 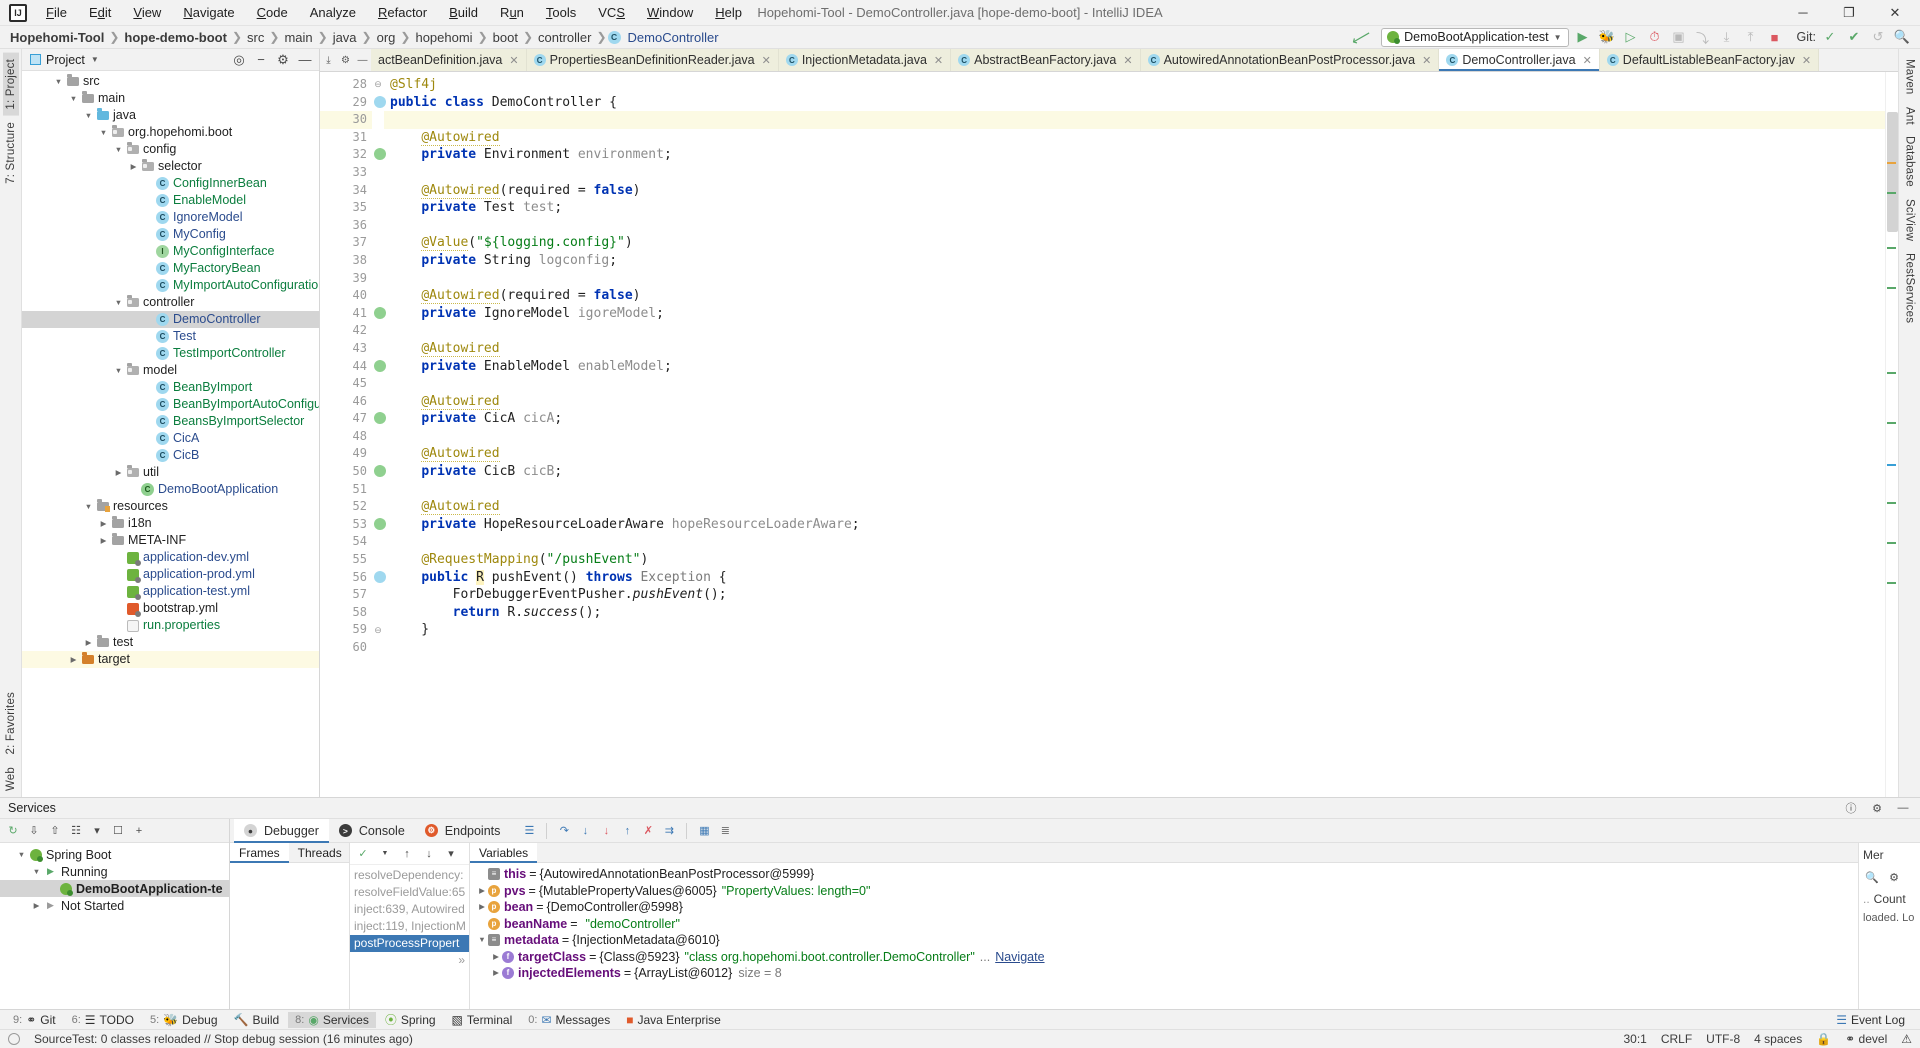 I want to click on run-configuration-selector: DemoBootApplication-test ▼, so click(x=1475, y=37).